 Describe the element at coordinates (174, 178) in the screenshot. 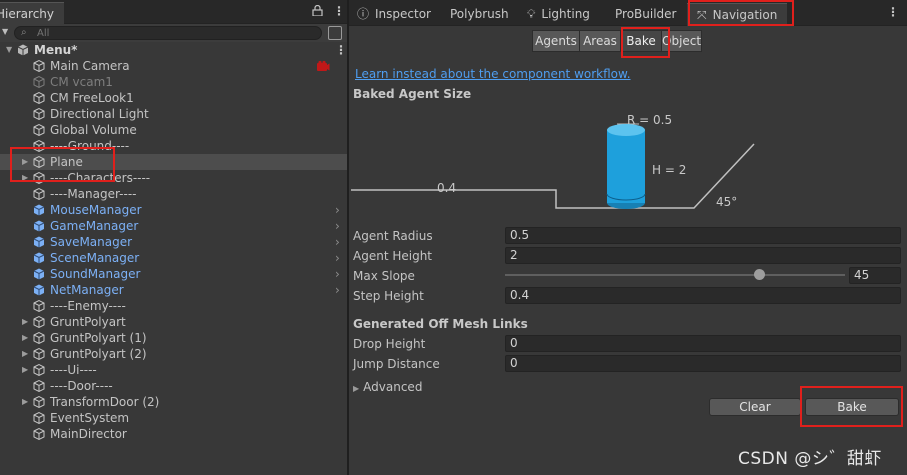

I see `hierarchy-item: ▶ ----Characters----` at that location.